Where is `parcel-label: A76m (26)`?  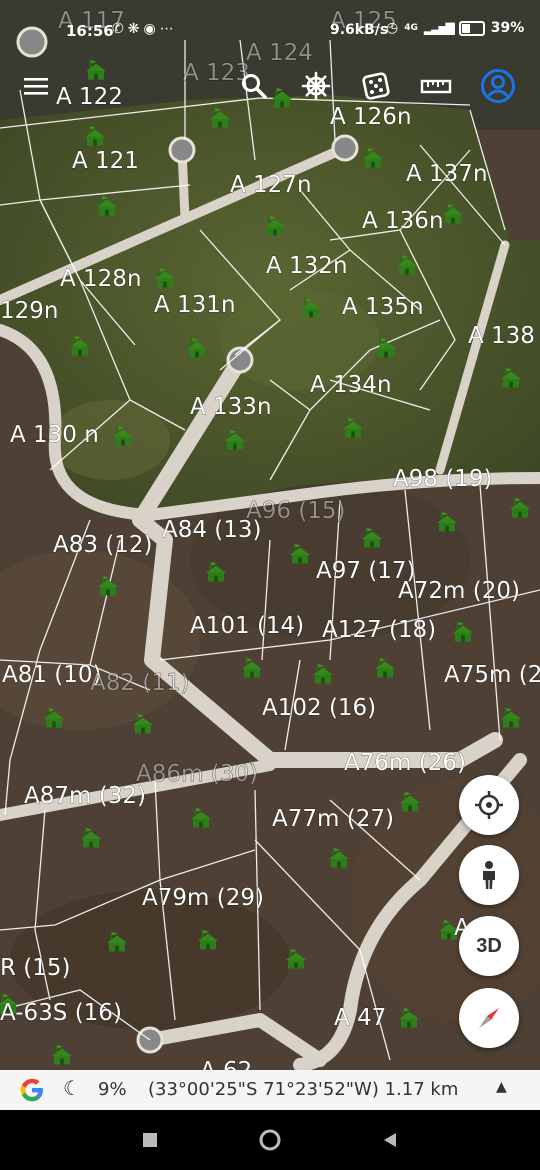 parcel-label: A76m (26) is located at coordinates (405, 763).